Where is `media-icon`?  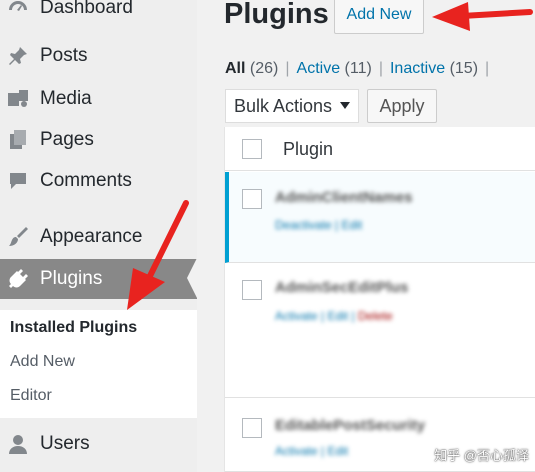 media-icon is located at coordinates (18, 99).